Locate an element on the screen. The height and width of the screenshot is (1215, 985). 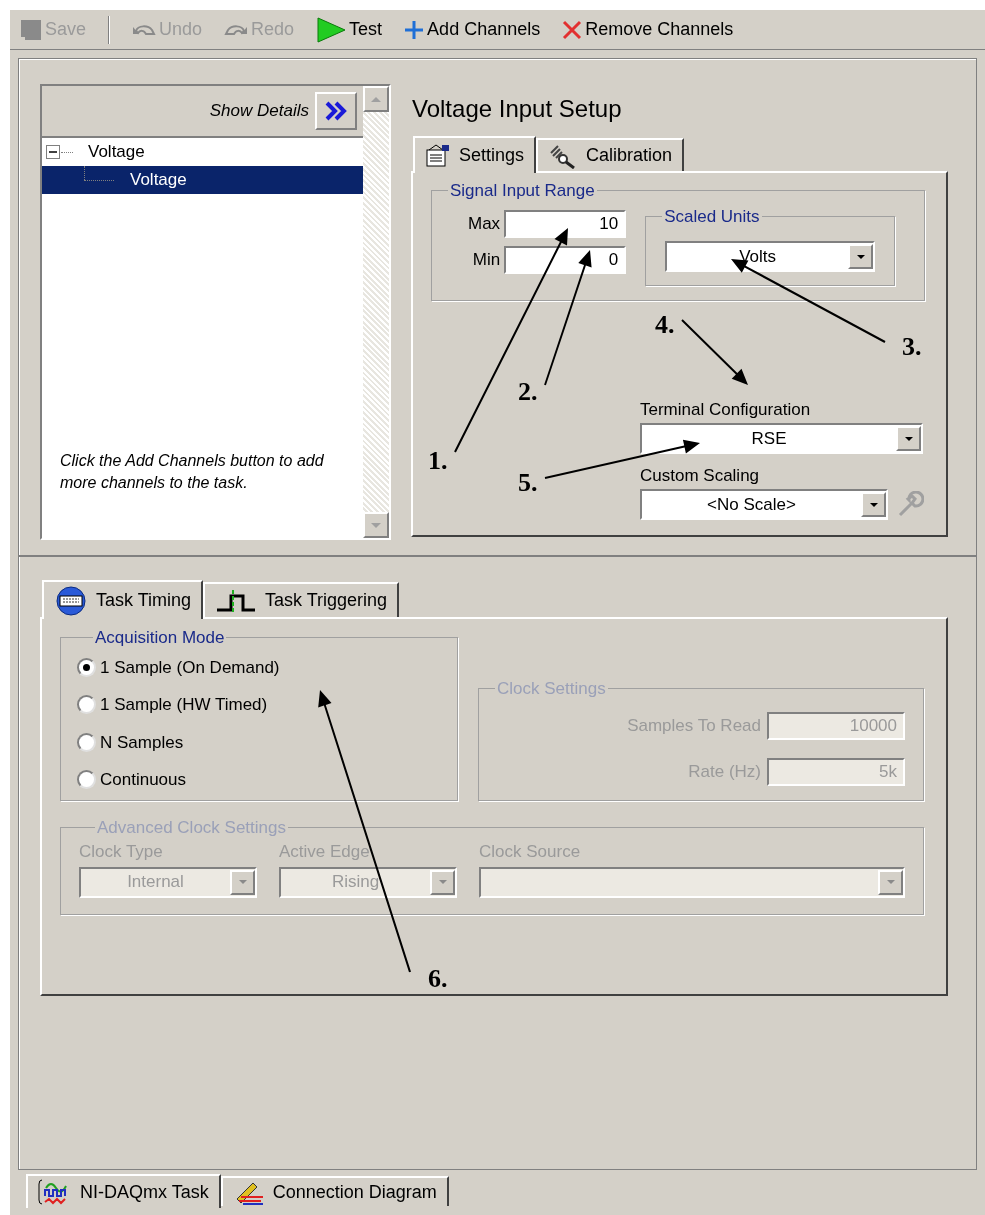
radio-label: N Samples is located at coordinates (142, 742).